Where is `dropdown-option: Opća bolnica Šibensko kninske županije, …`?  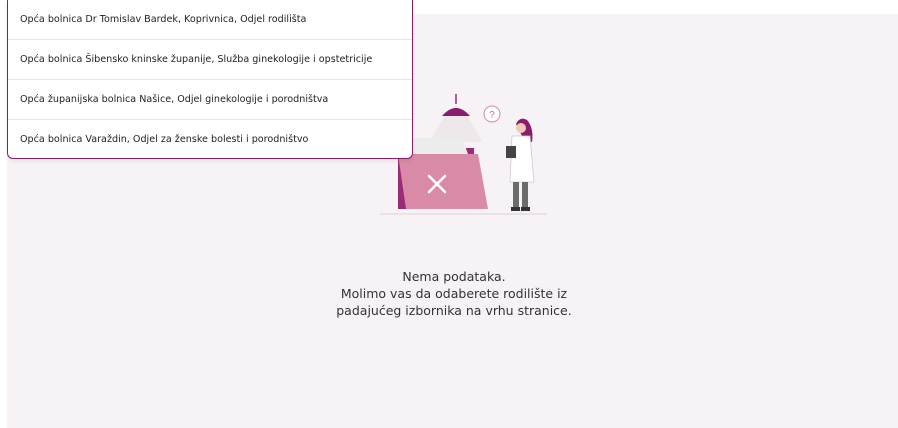 dropdown-option: Opća bolnica Šibensko kninske županije, … is located at coordinates (210, 60).